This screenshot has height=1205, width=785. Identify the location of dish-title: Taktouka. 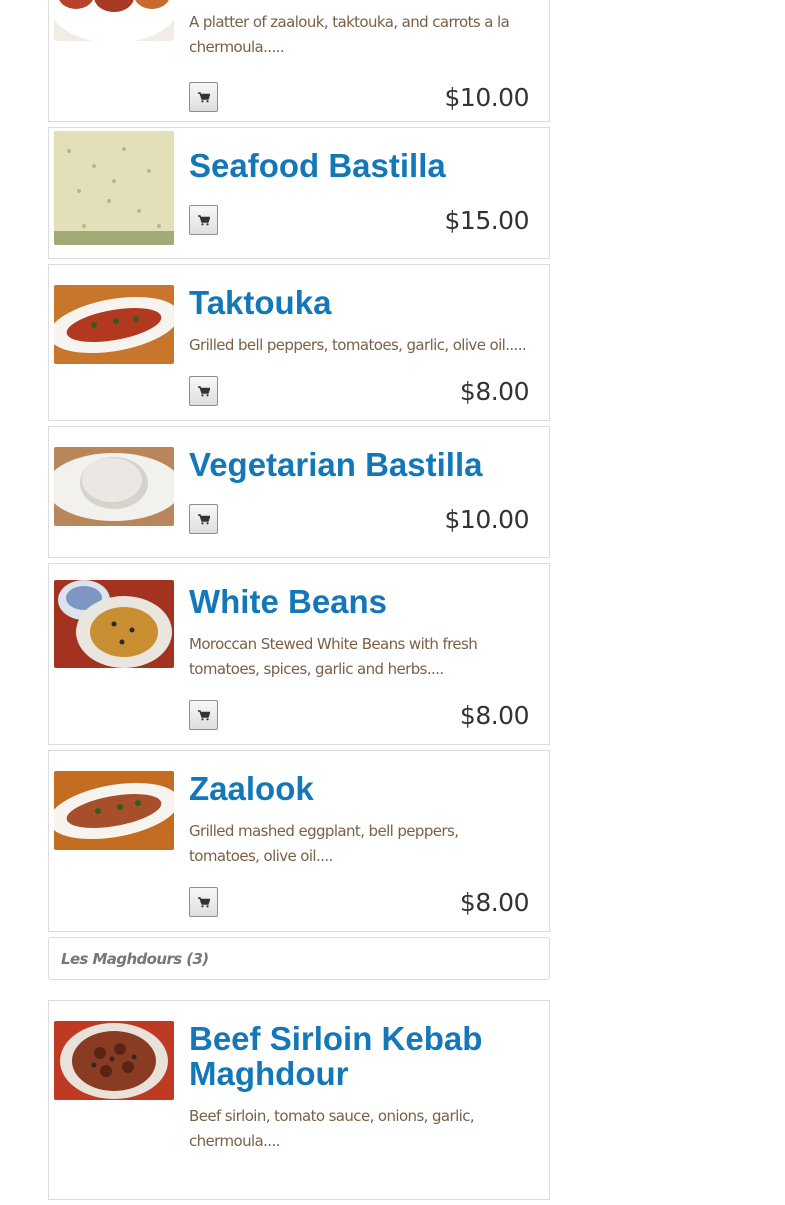
(260, 302).